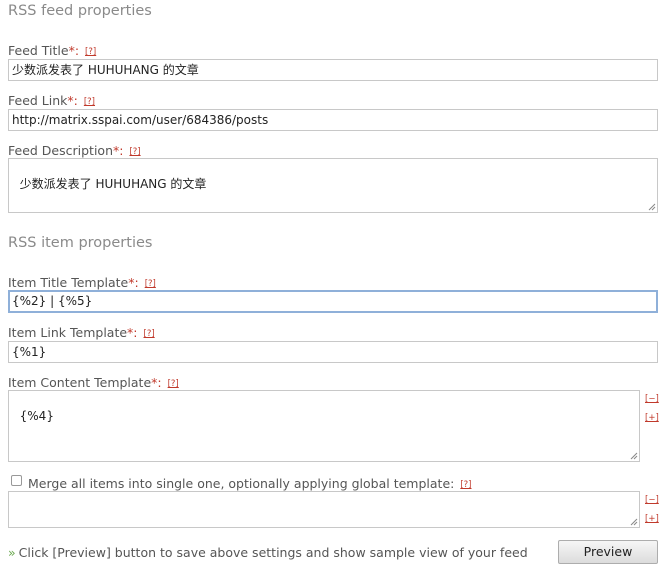 The image size is (669, 572). I want to click on item-link-template-label: Item Link Template*: [?], so click(81, 332).